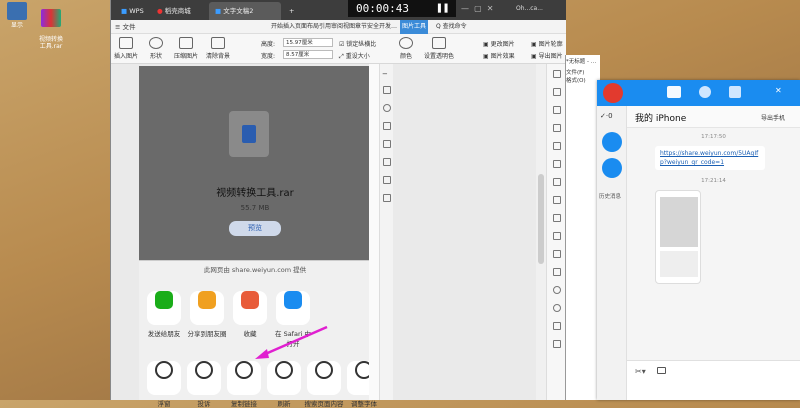 The image size is (800, 408). I want to click on folder-icon, so click(661, 370).